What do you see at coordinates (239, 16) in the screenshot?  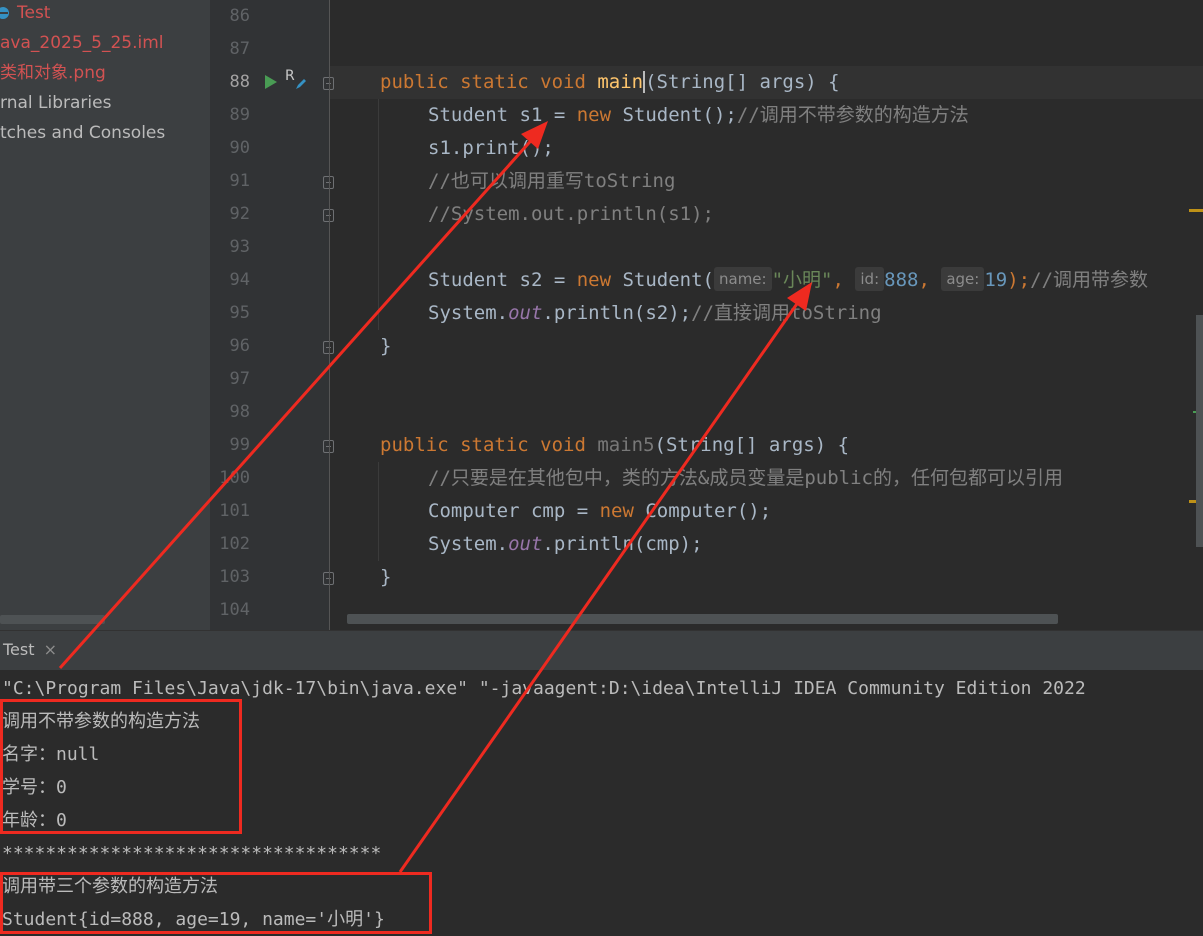 I see `line-number: 86` at bounding box center [239, 16].